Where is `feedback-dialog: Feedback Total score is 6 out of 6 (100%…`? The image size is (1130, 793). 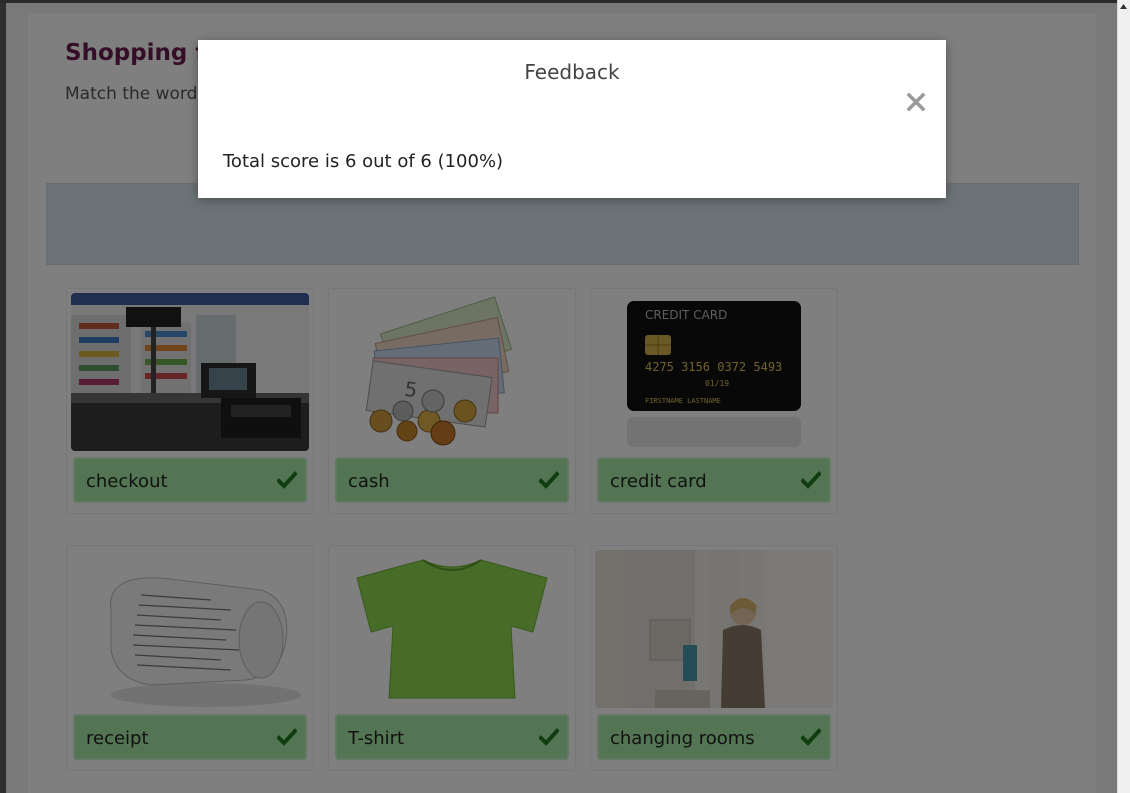
feedback-dialog: Feedback Total score is 6 out of 6 (100%… is located at coordinates (572, 119).